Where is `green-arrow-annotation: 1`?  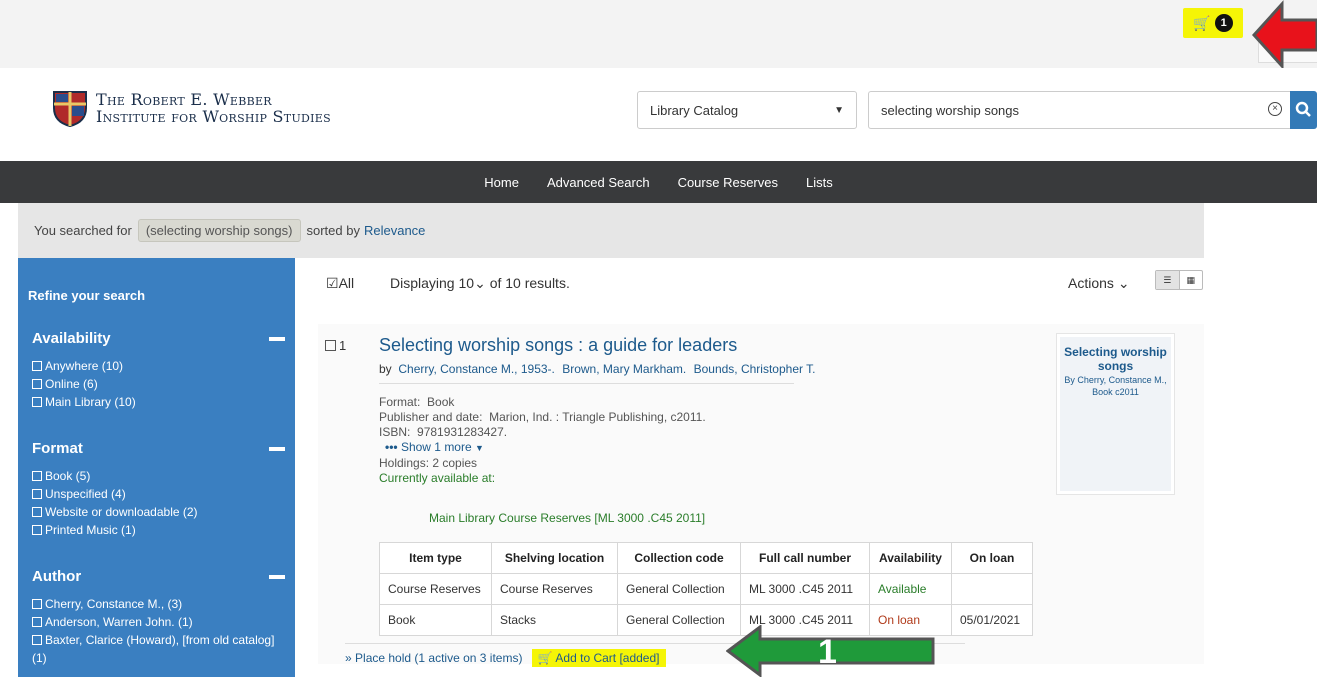
green-arrow-annotation: 1 is located at coordinates (830, 650).